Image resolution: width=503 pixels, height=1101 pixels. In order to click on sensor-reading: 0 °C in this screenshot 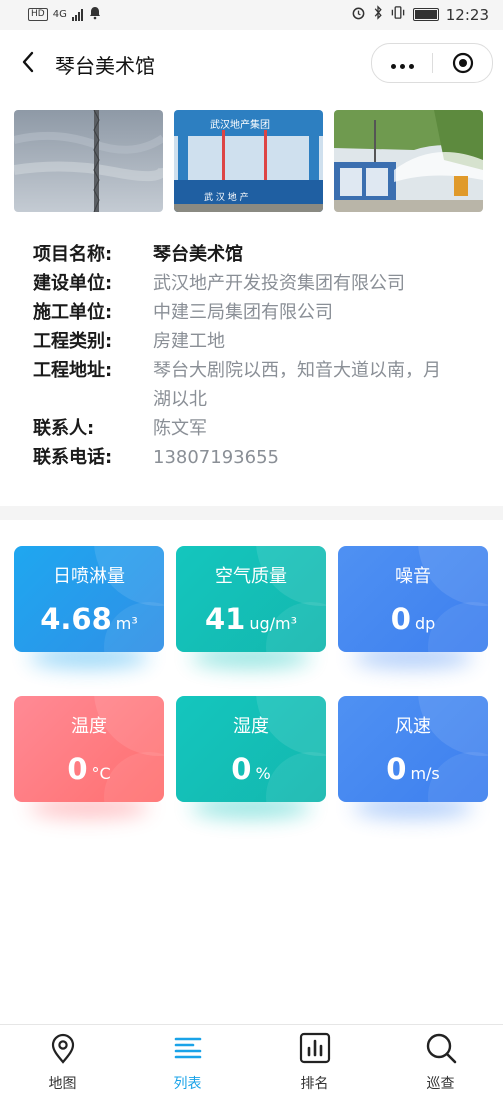, I will do `click(89, 769)`.